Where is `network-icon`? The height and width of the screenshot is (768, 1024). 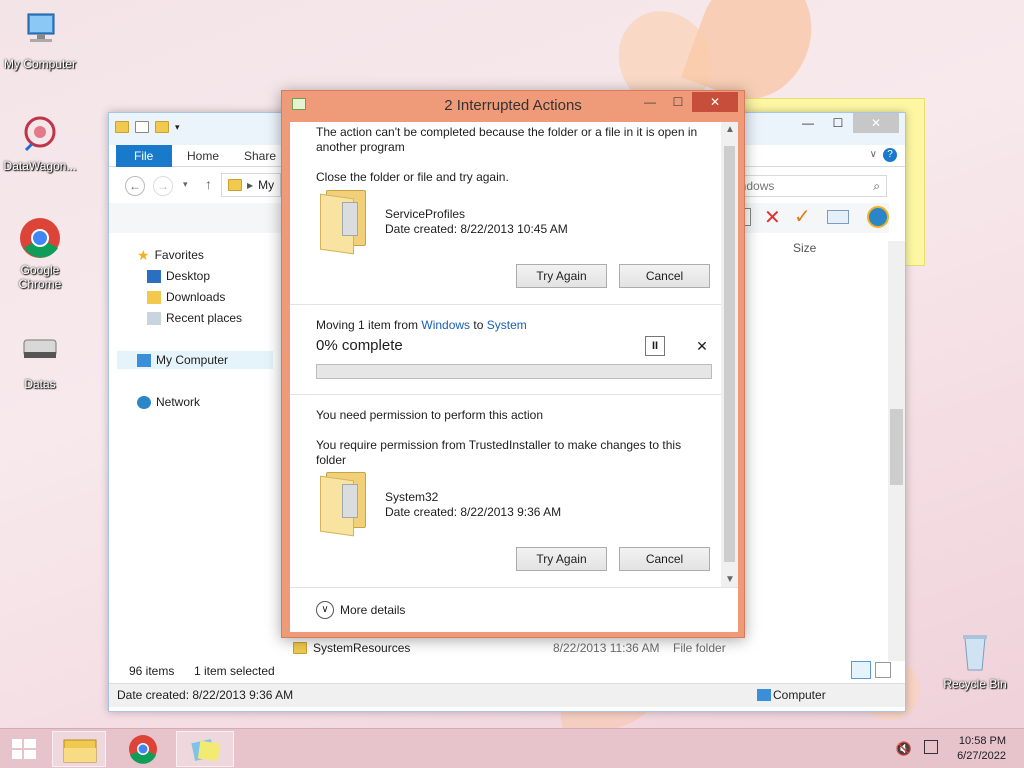 network-icon is located at coordinates (144, 402).